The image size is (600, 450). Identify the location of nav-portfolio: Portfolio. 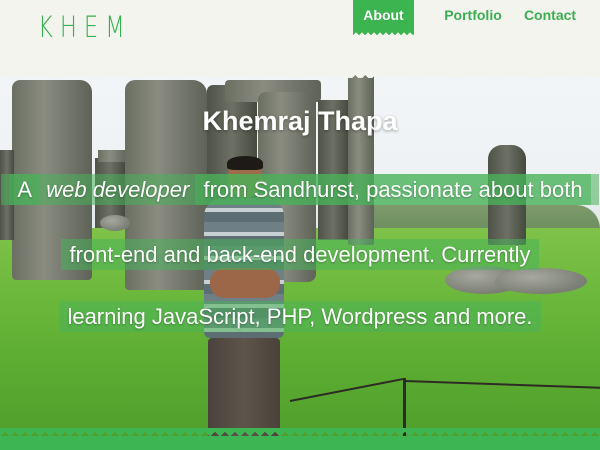
(473, 15).